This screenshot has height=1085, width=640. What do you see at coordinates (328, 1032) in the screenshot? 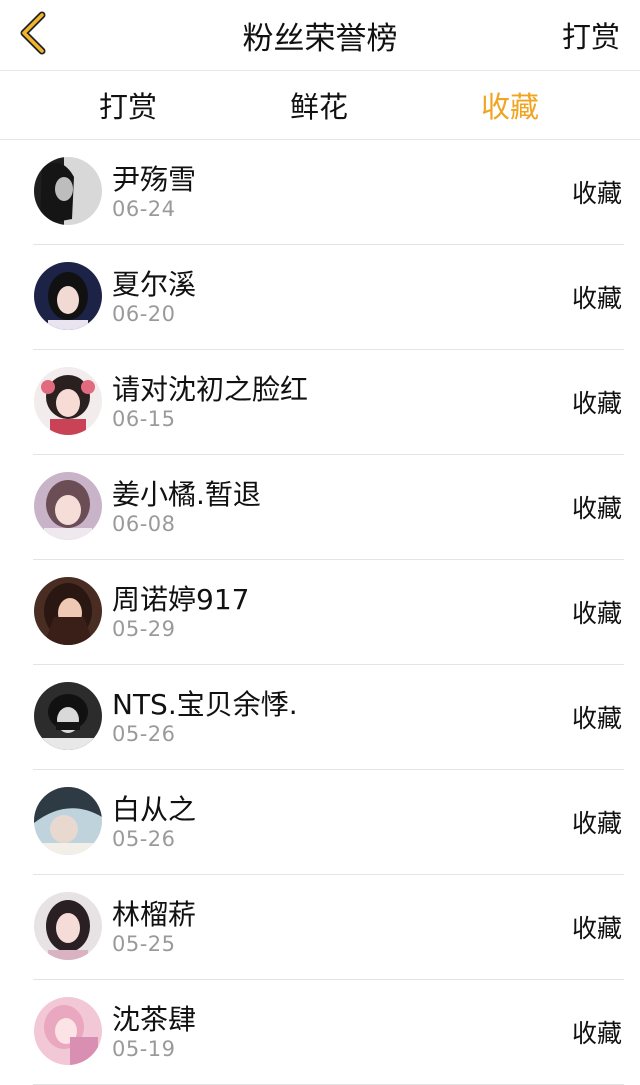
I see `list-item: 沈茶肆 05-19 收藏` at bounding box center [328, 1032].